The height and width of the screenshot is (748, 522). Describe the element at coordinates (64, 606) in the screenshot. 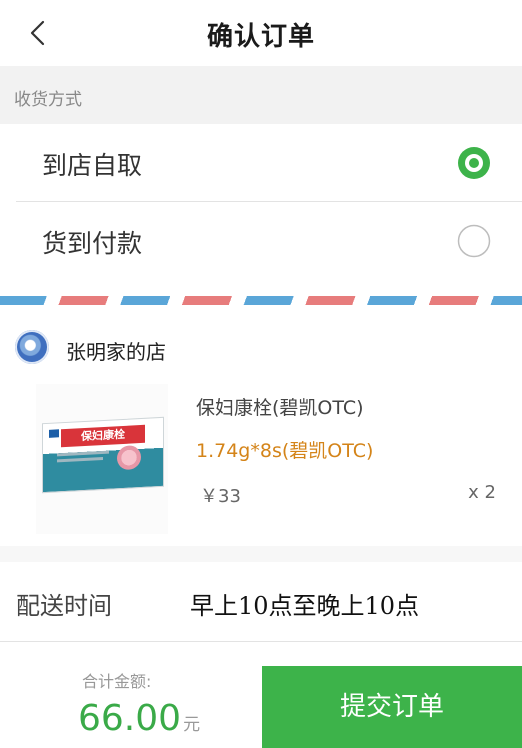

I see `delivery-time-label: 配送时间` at that location.